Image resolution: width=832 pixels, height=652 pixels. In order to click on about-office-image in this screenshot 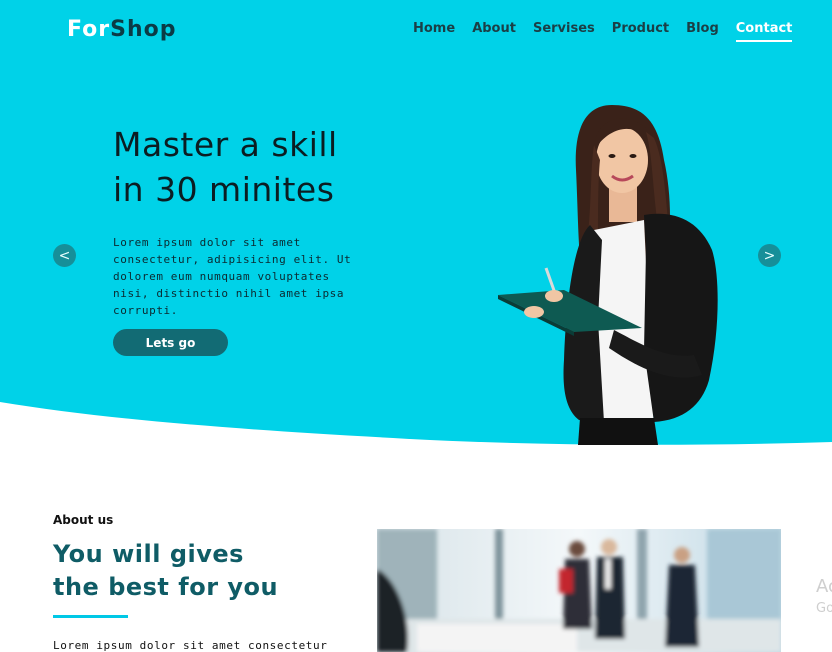, I will do `click(579, 590)`.